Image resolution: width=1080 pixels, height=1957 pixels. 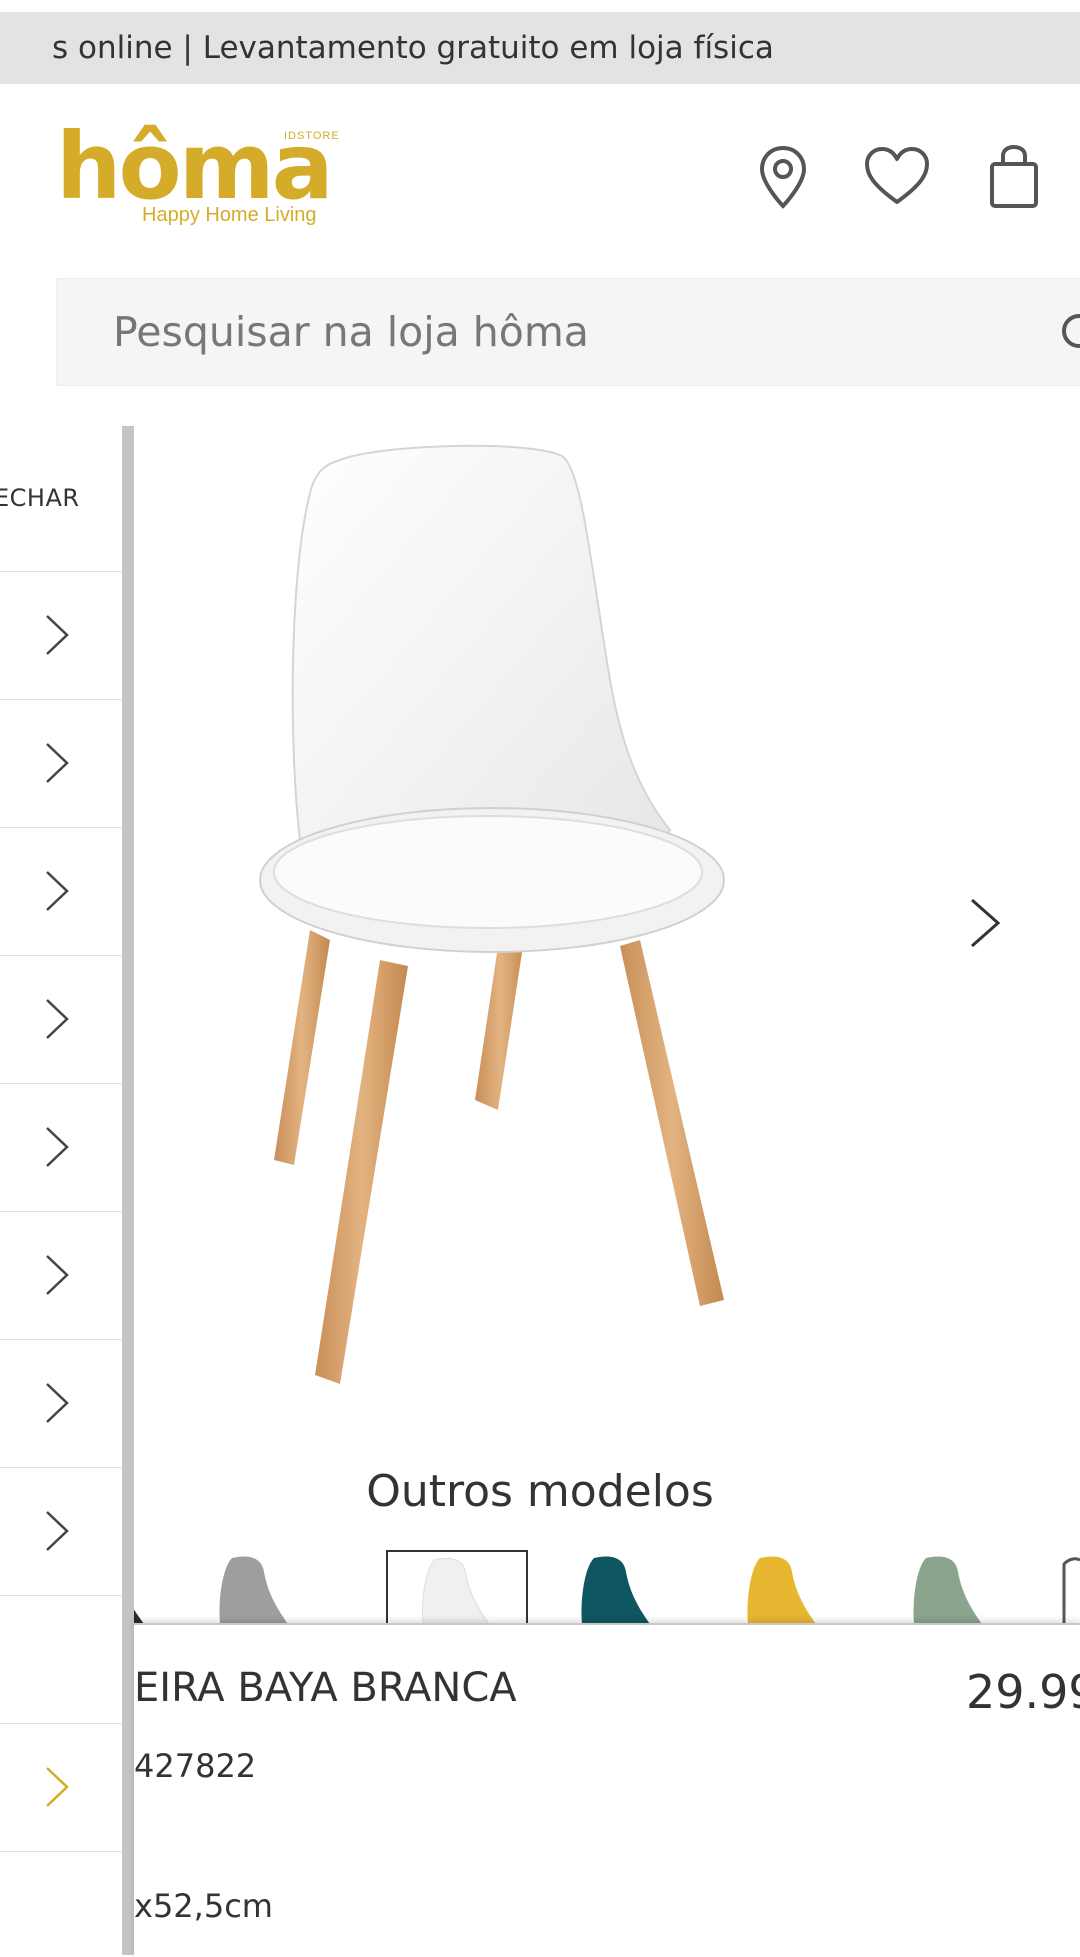 I want to click on model-thumb-teal, so click(x=623, y=1587).